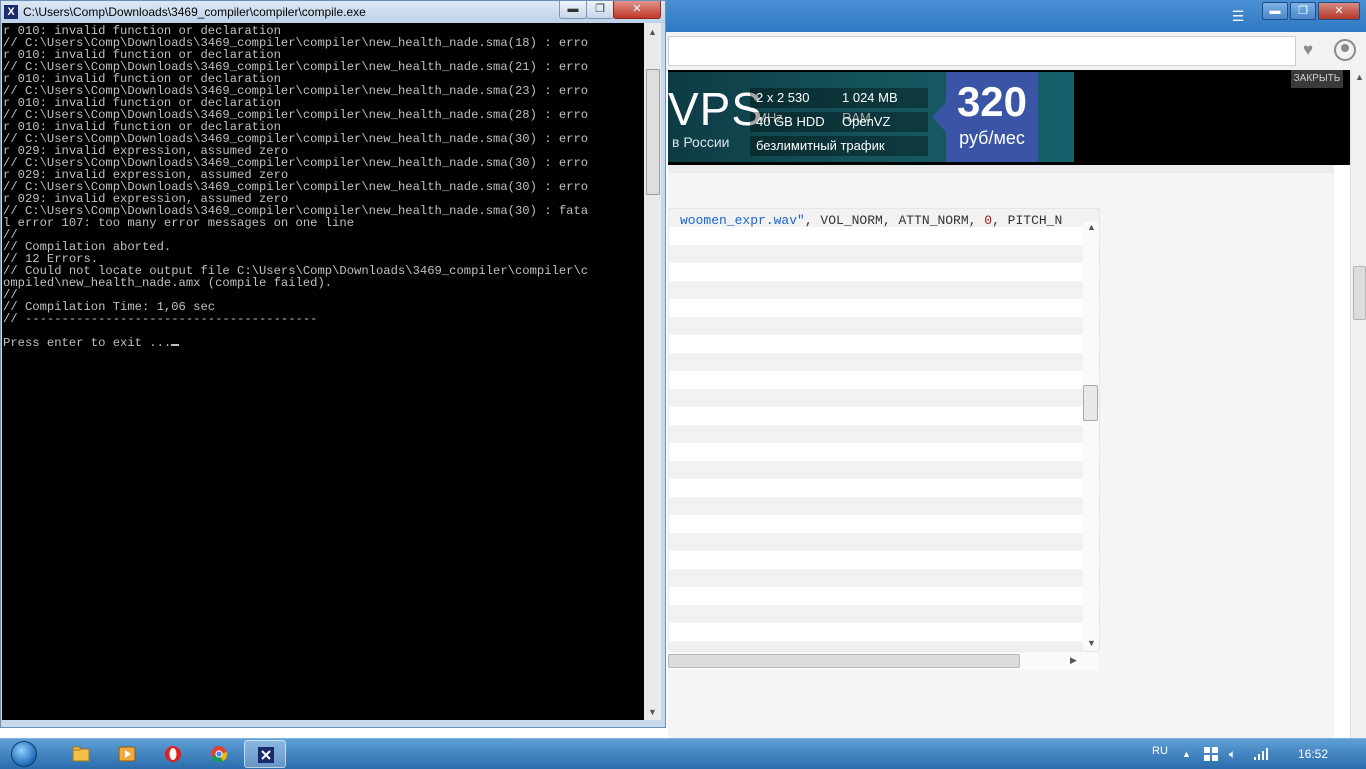 This screenshot has width=1366, height=769. I want to click on taskbar-opera, so click(173, 754).